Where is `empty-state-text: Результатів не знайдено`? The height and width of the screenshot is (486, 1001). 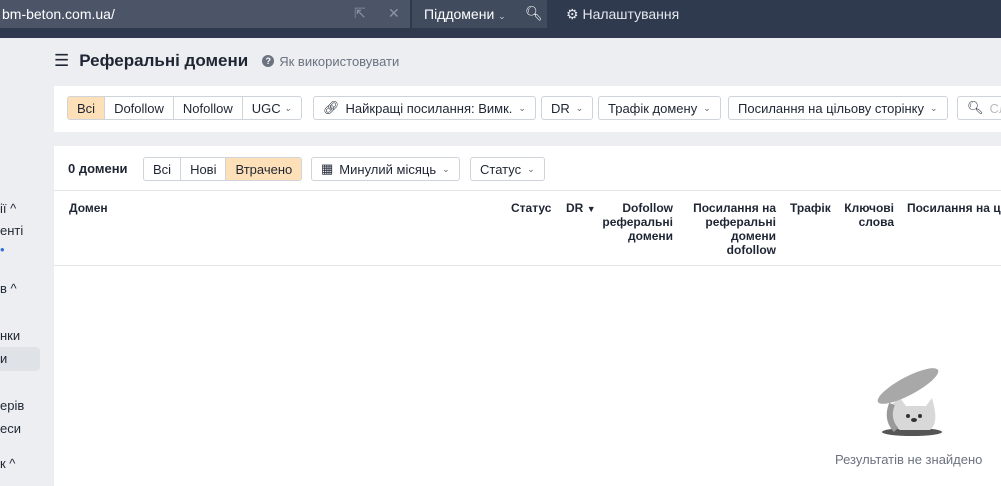
empty-state-text: Результатів не знайдено is located at coordinates (909, 459).